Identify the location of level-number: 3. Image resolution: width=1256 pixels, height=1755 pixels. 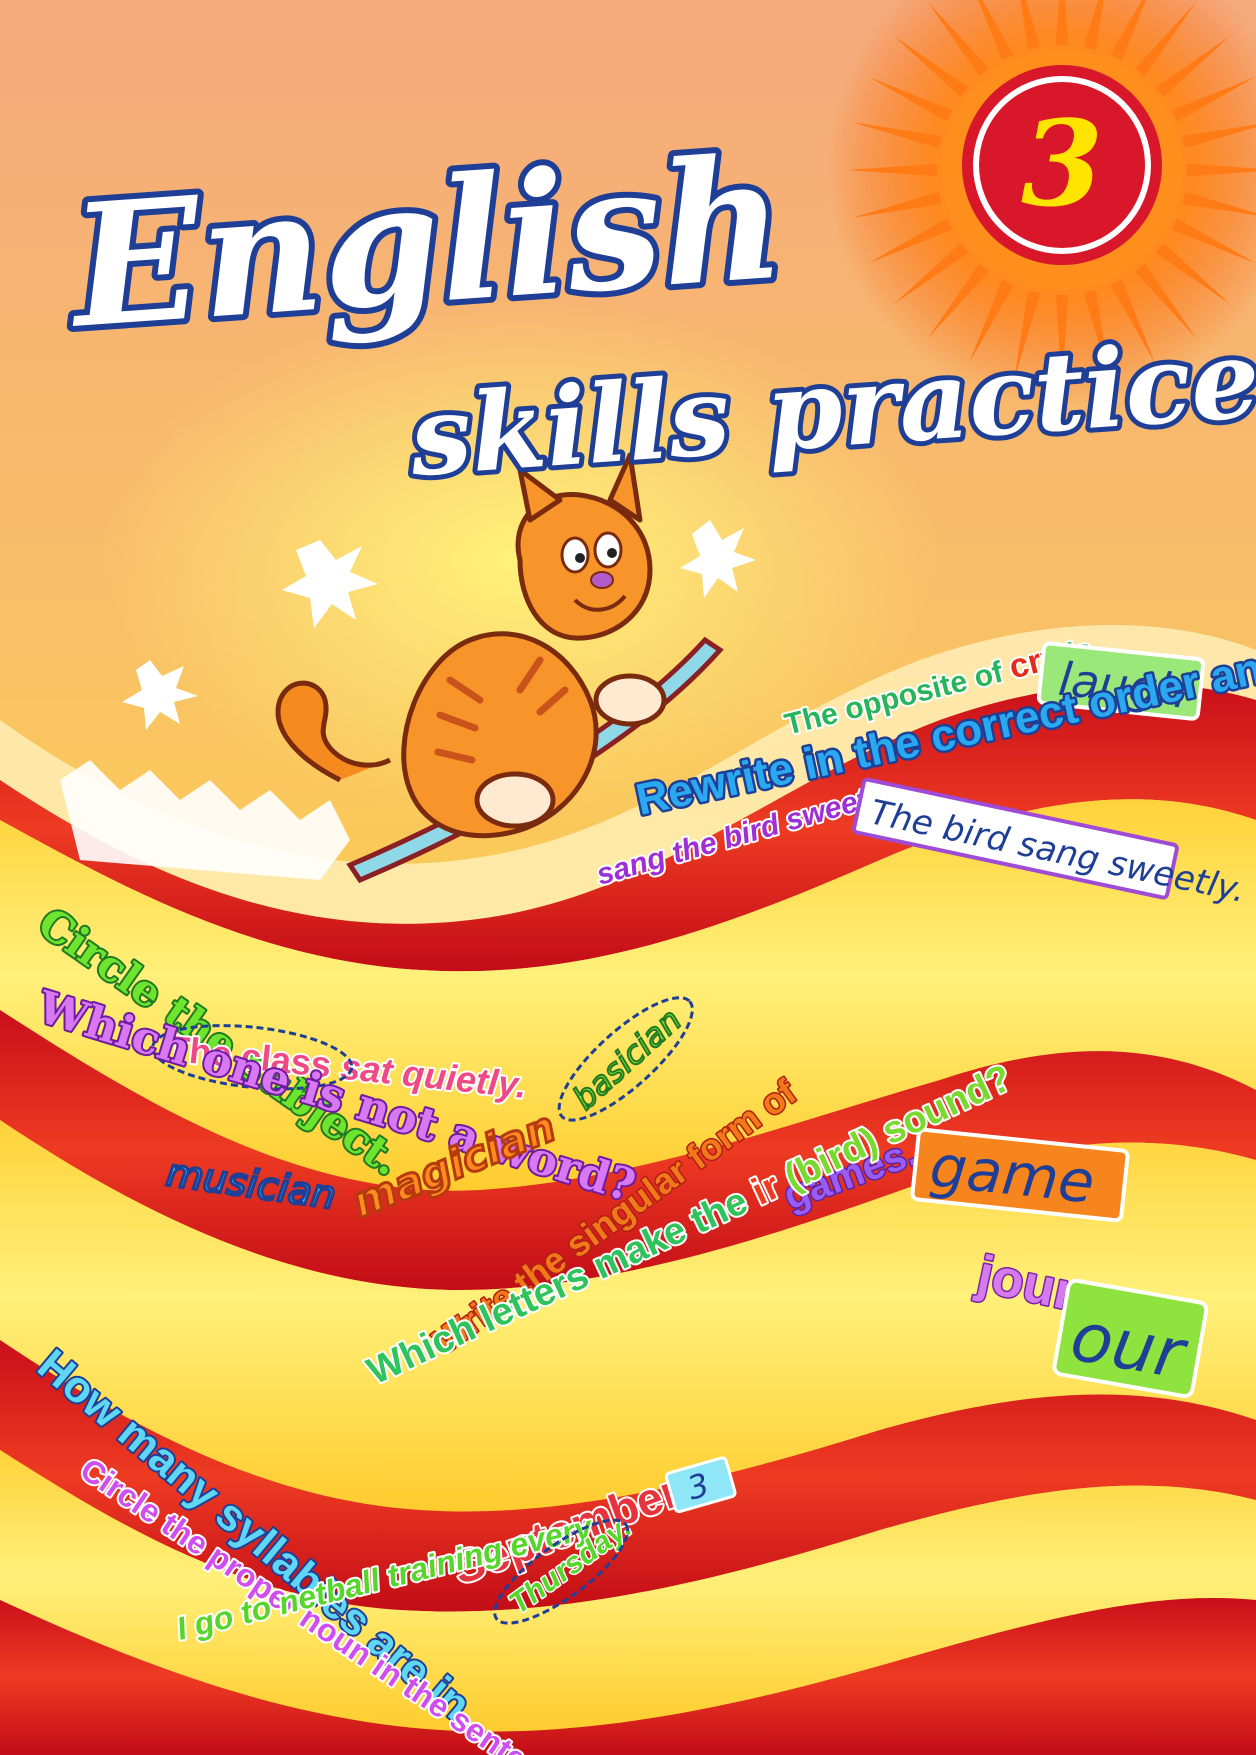
(1062, 163).